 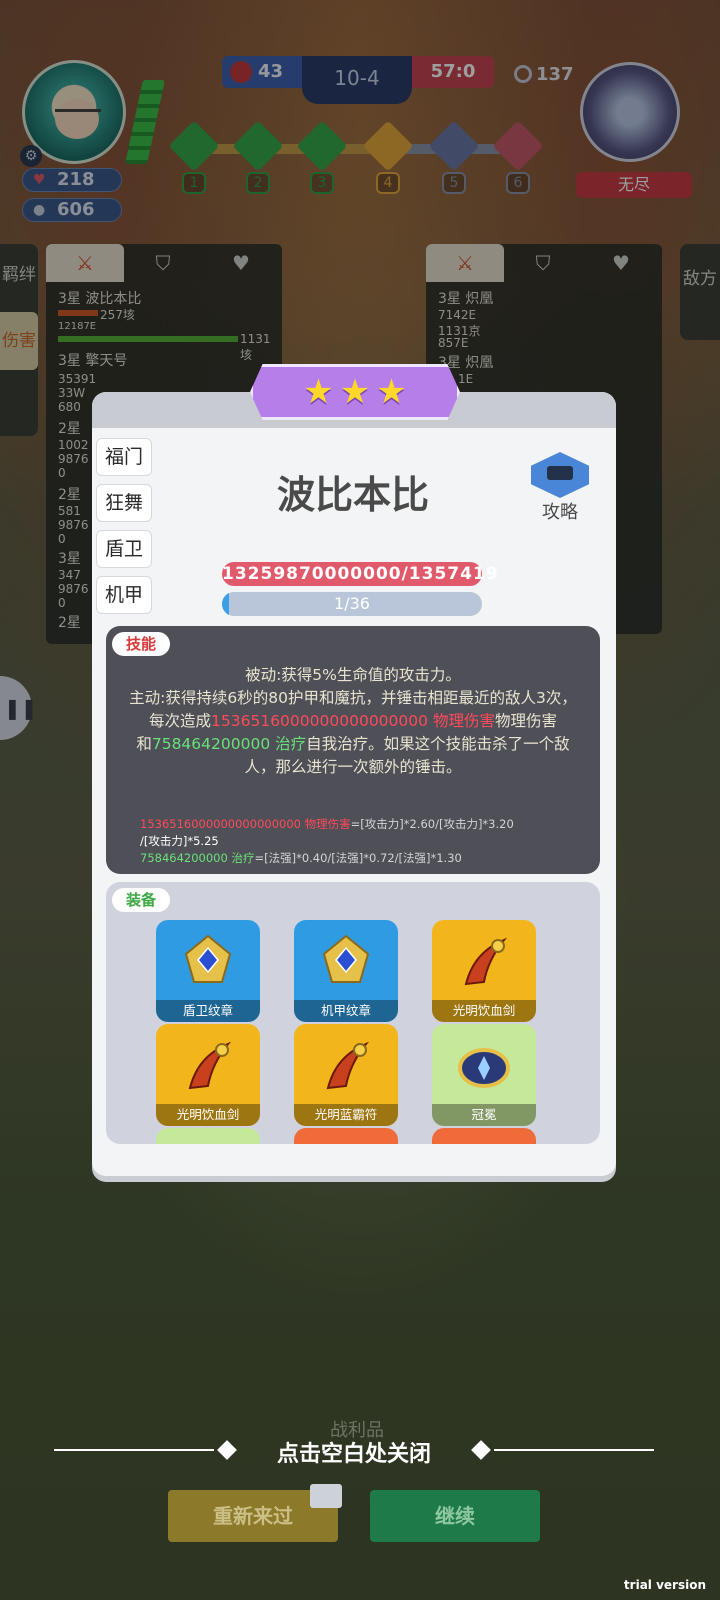 What do you see at coordinates (124, 503) in the screenshot?
I see `trait-tab-2: 狂舞` at bounding box center [124, 503].